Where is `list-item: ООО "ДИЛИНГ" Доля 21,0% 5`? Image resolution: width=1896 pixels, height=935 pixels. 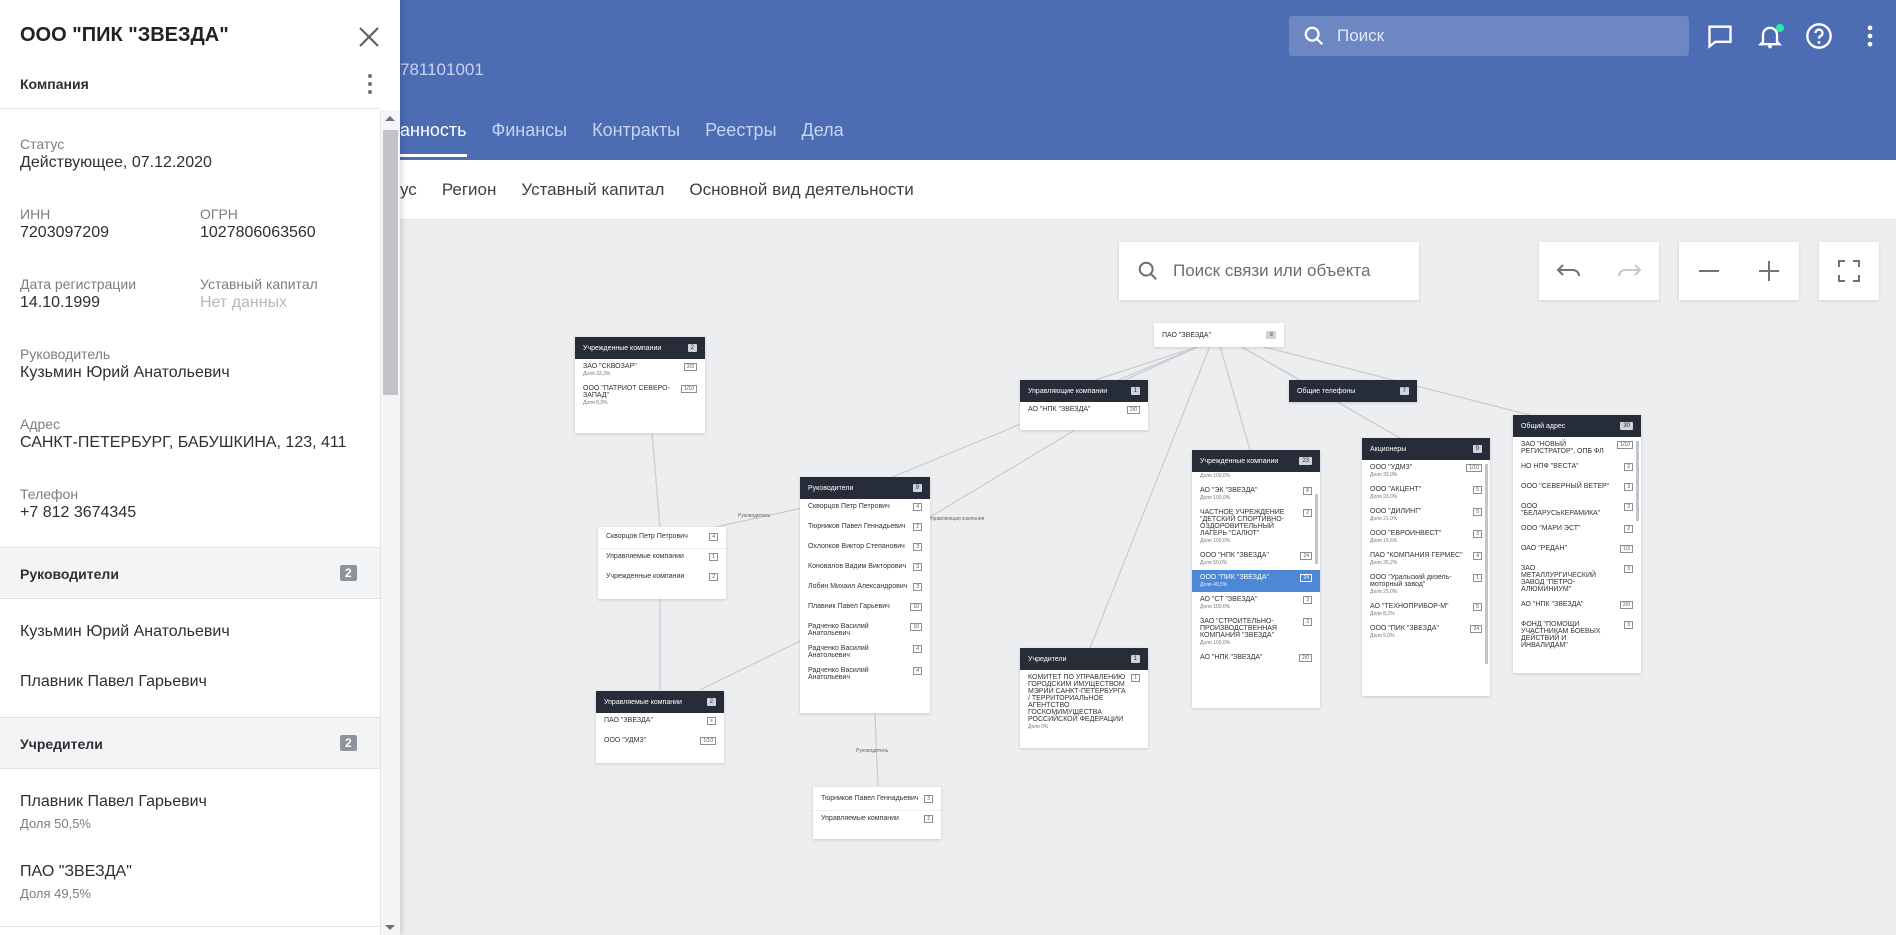 list-item: ООО "ДИЛИНГ" Доля 21,0% 5 is located at coordinates (1426, 515).